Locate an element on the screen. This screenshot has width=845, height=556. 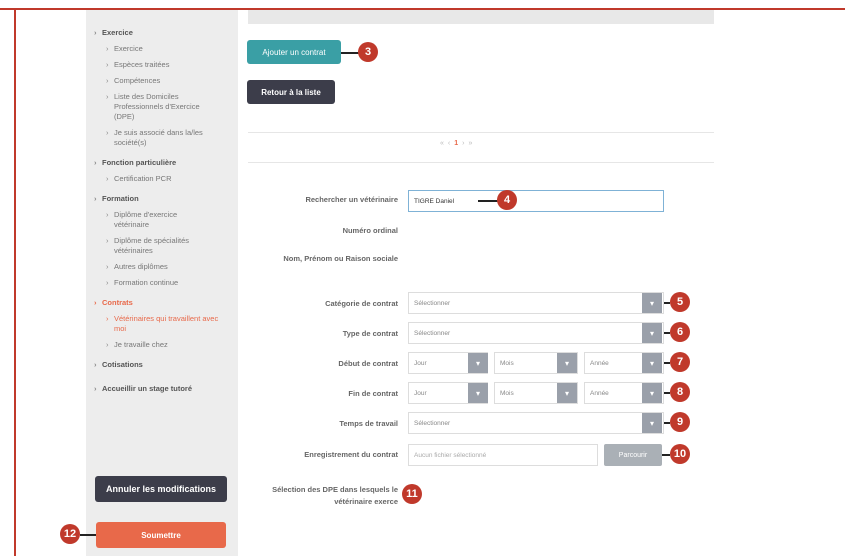
annuler-button: Annuler les modifications is located at coordinates (161, 489).